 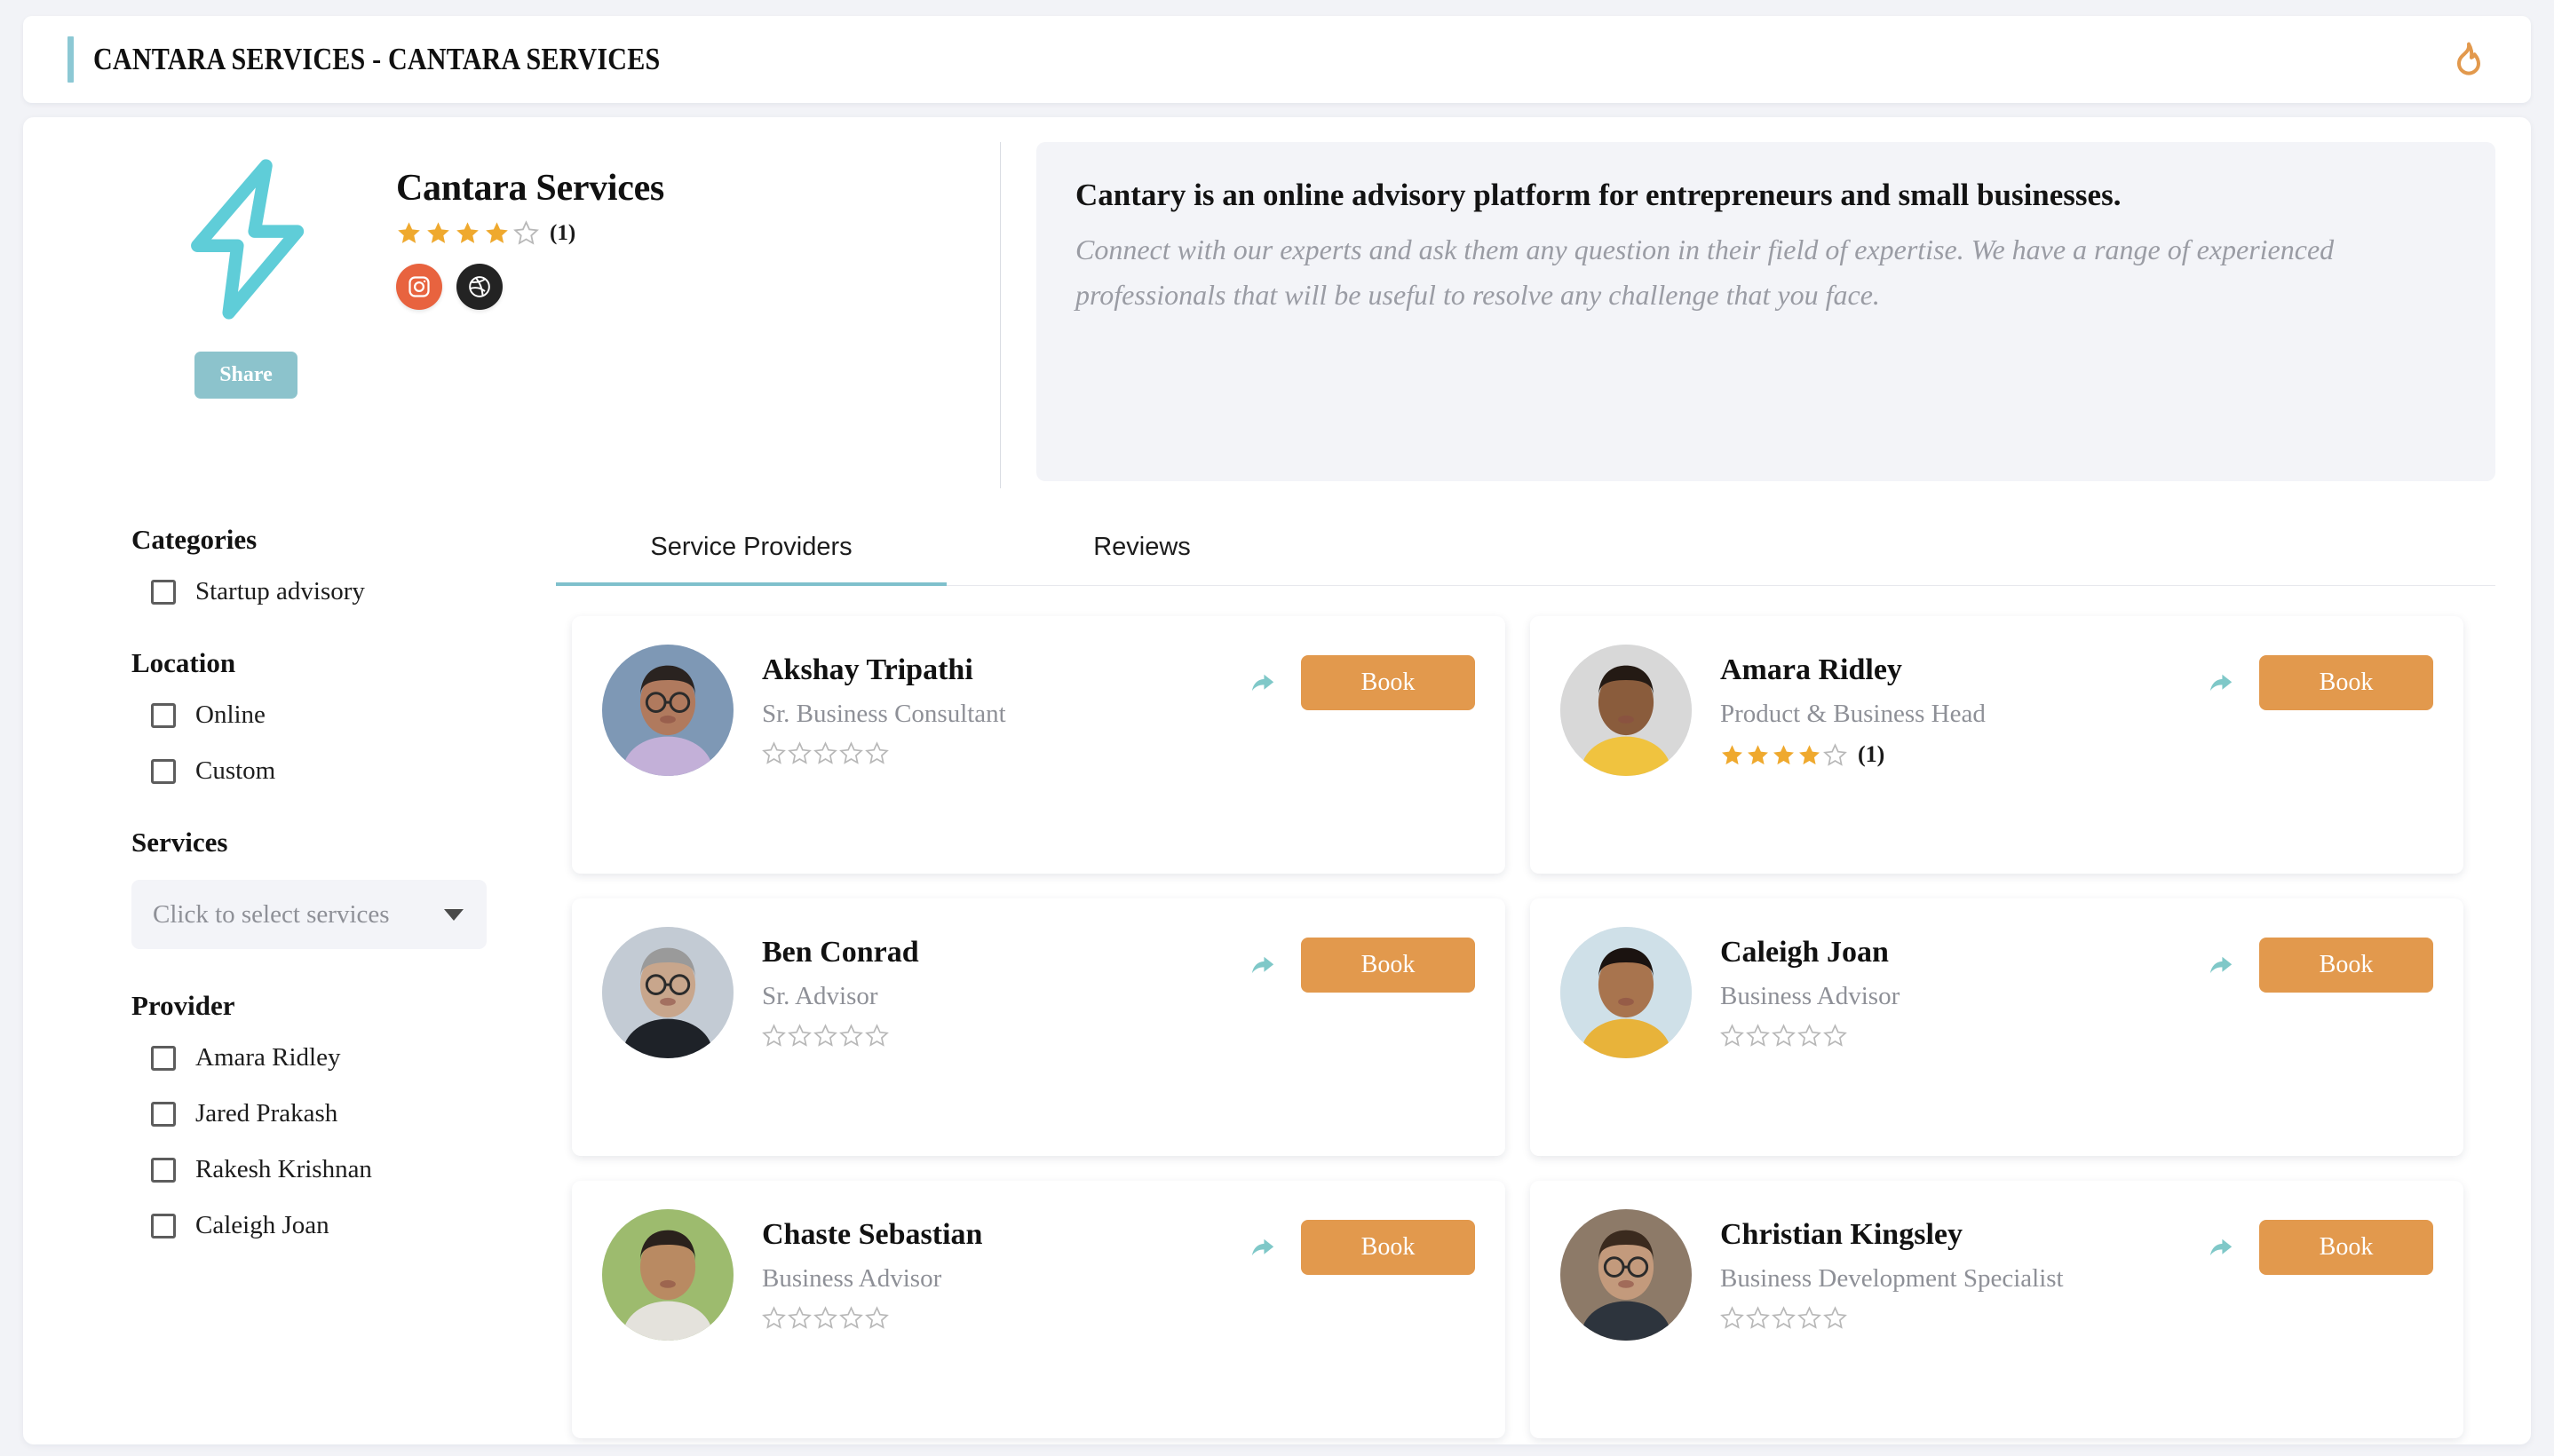 I want to click on provider-name: Amara Ridley, so click(x=1811, y=669).